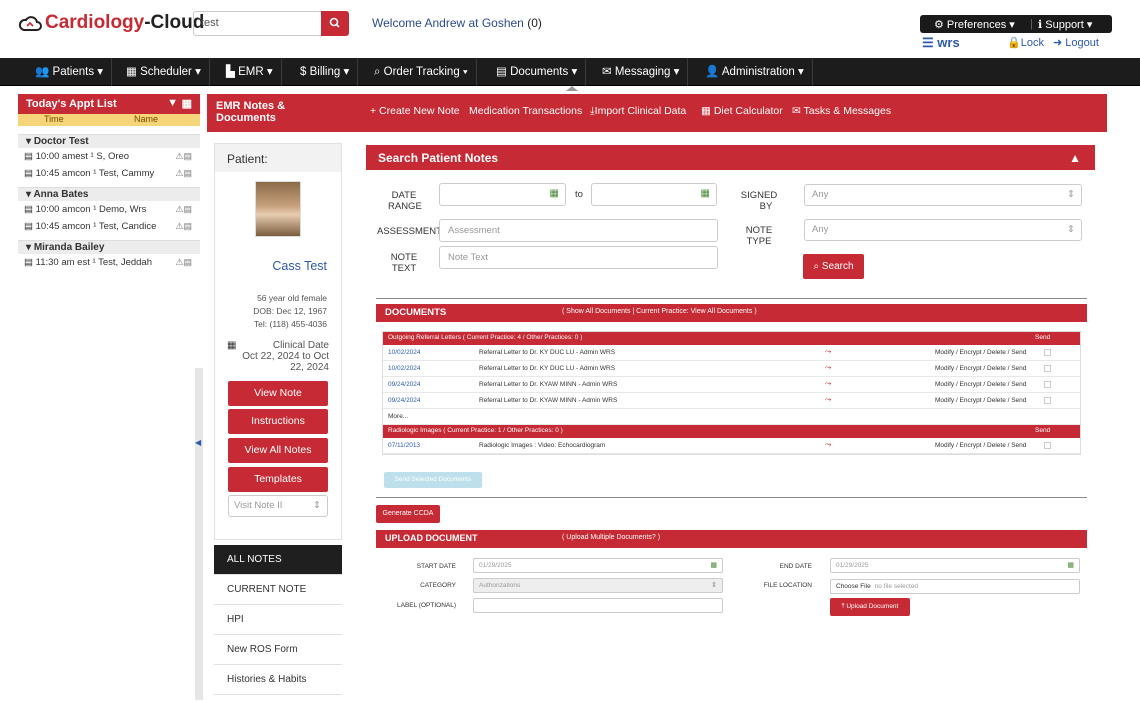 Image resolution: width=1140 pixels, height=702 pixels. What do you see at coordinates (278, 479) in the screenshot?
I see `templates-button: Templates` at bounding box center [278, 479].